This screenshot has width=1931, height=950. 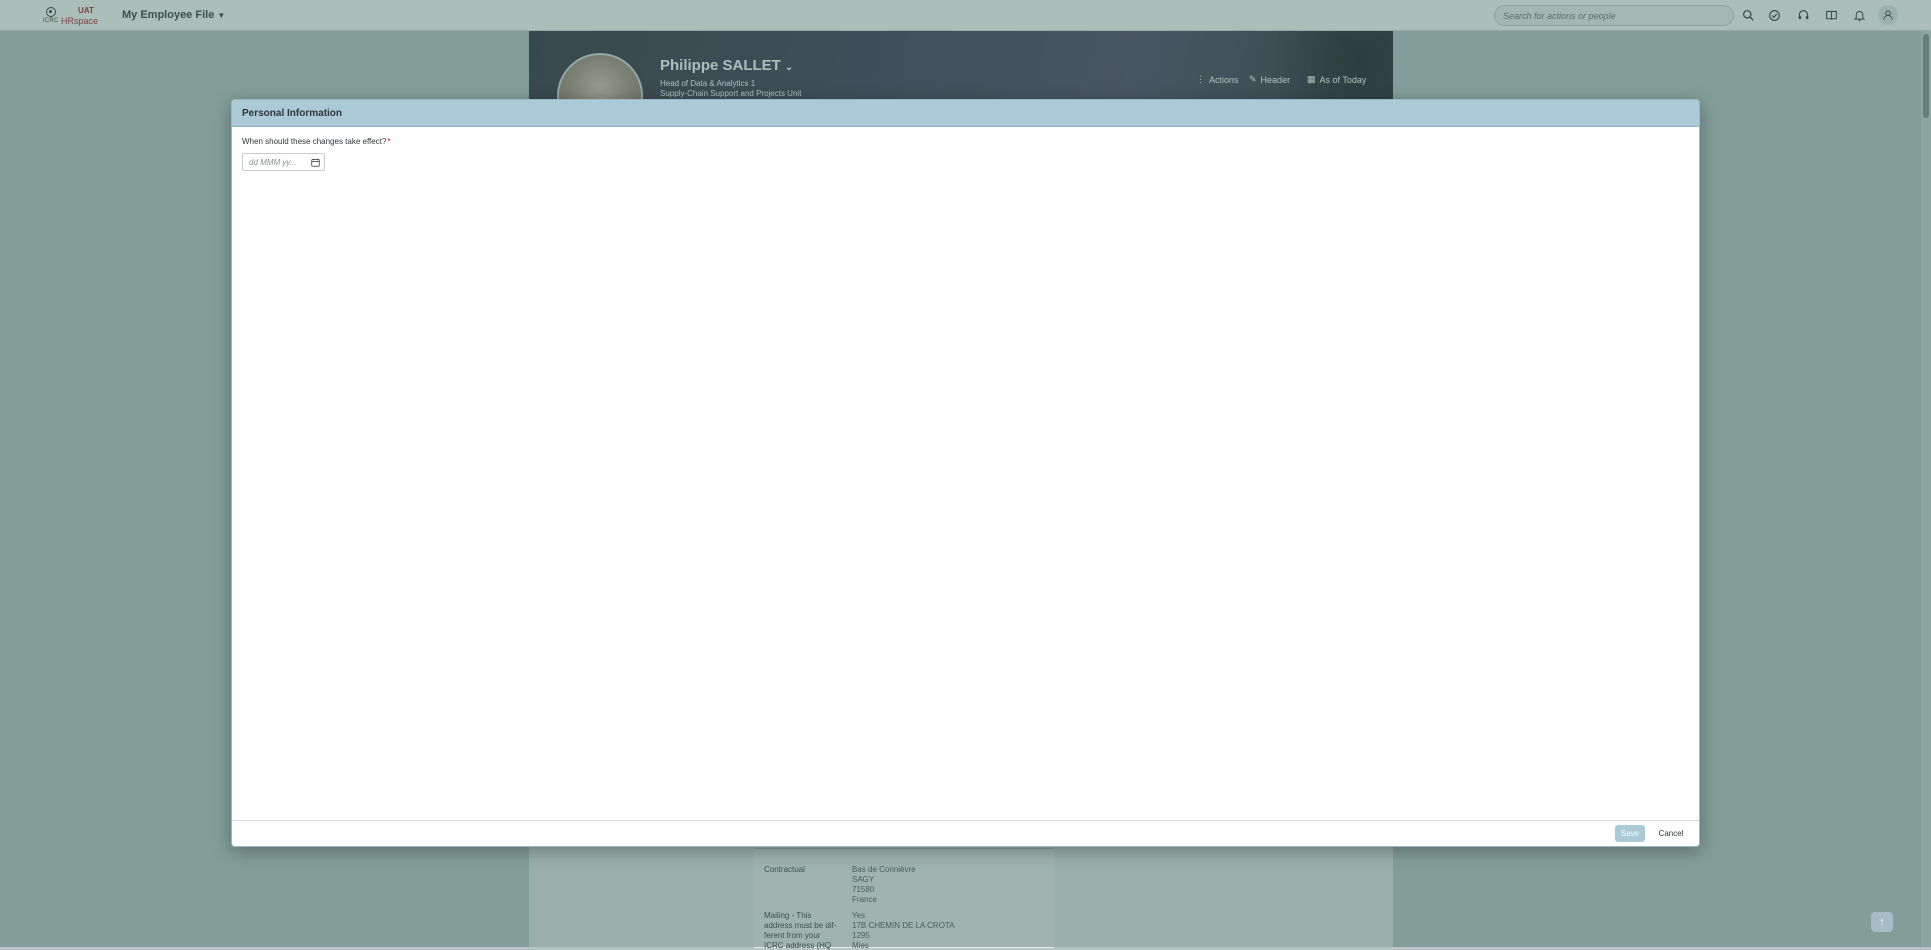 What do you see at coordinates (1671, 833) in the screenshot?
I see `cancel-button: Cancel` at bounding box center [1671, 833].